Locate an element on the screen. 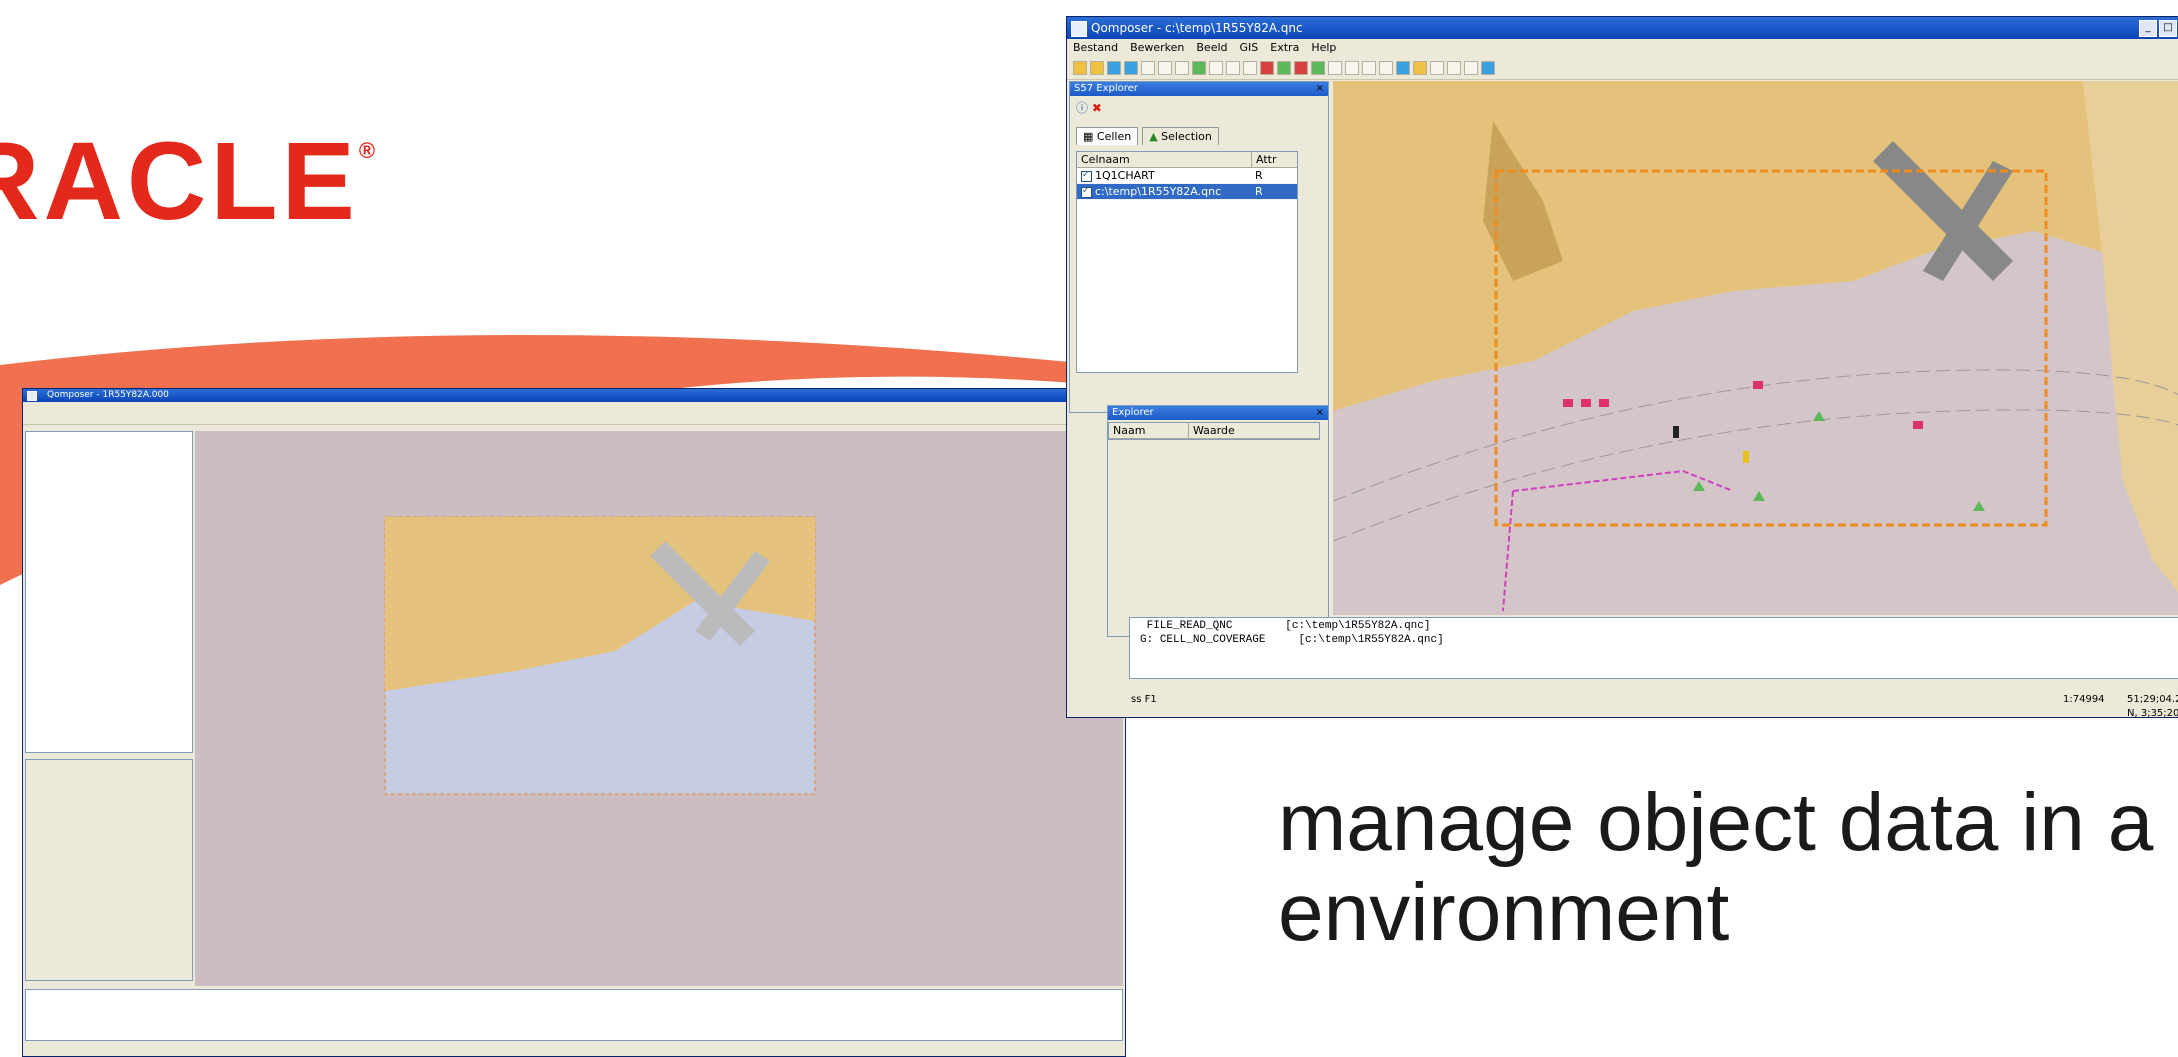  marker-icon is located at coordinates (1301, 68).